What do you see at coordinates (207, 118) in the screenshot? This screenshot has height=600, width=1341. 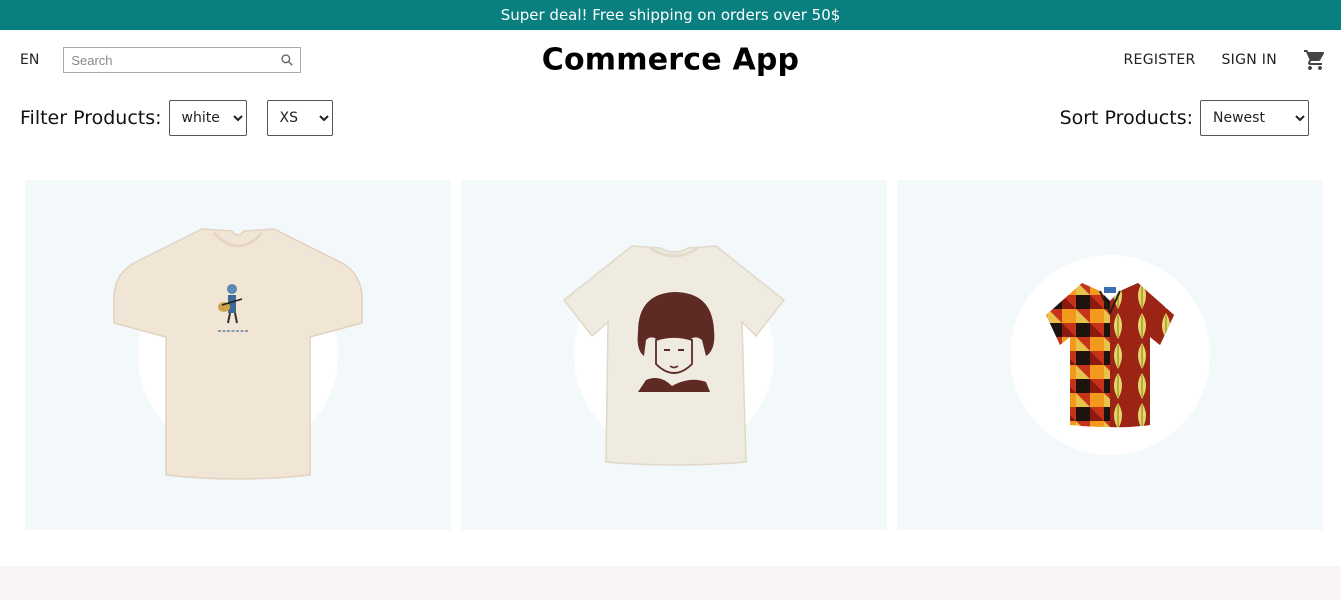 I see `color-filter-select: white` at bounding box center [207, 118].